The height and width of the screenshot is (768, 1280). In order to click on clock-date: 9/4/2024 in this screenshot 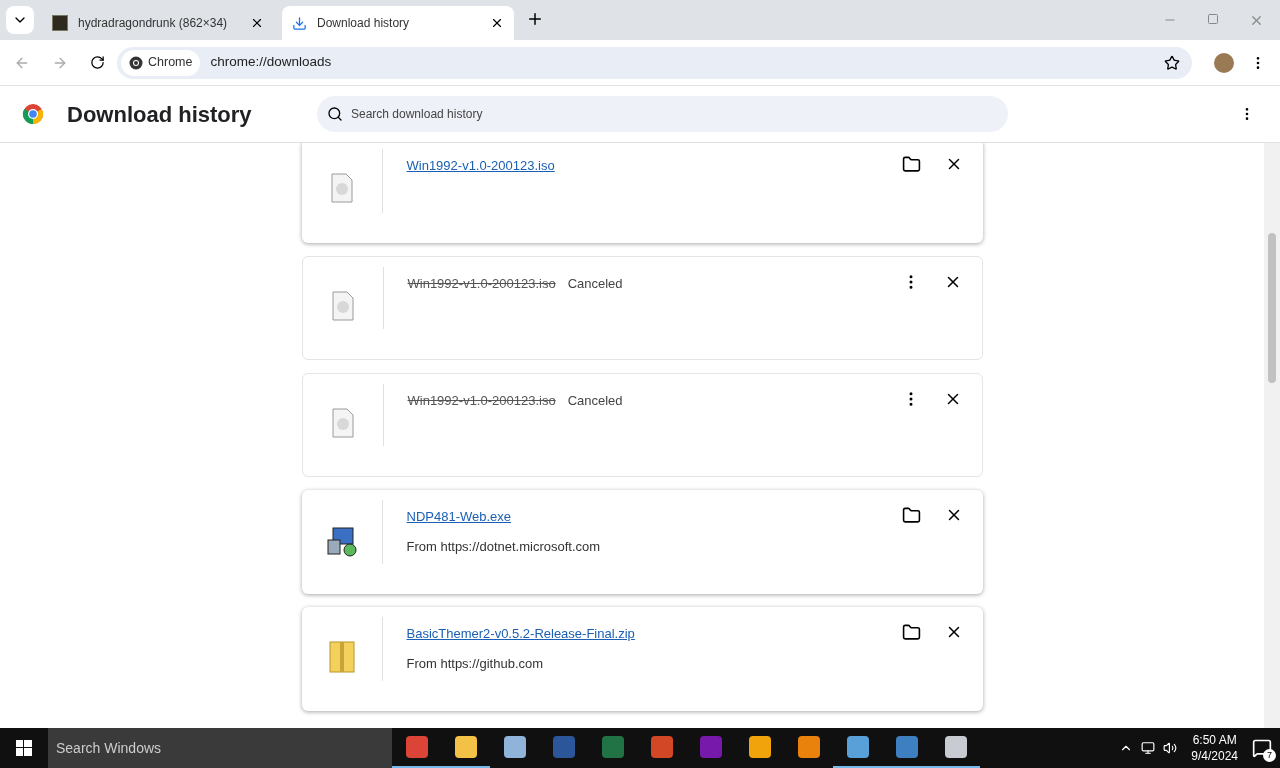, I will do `click(1214, 756)`.